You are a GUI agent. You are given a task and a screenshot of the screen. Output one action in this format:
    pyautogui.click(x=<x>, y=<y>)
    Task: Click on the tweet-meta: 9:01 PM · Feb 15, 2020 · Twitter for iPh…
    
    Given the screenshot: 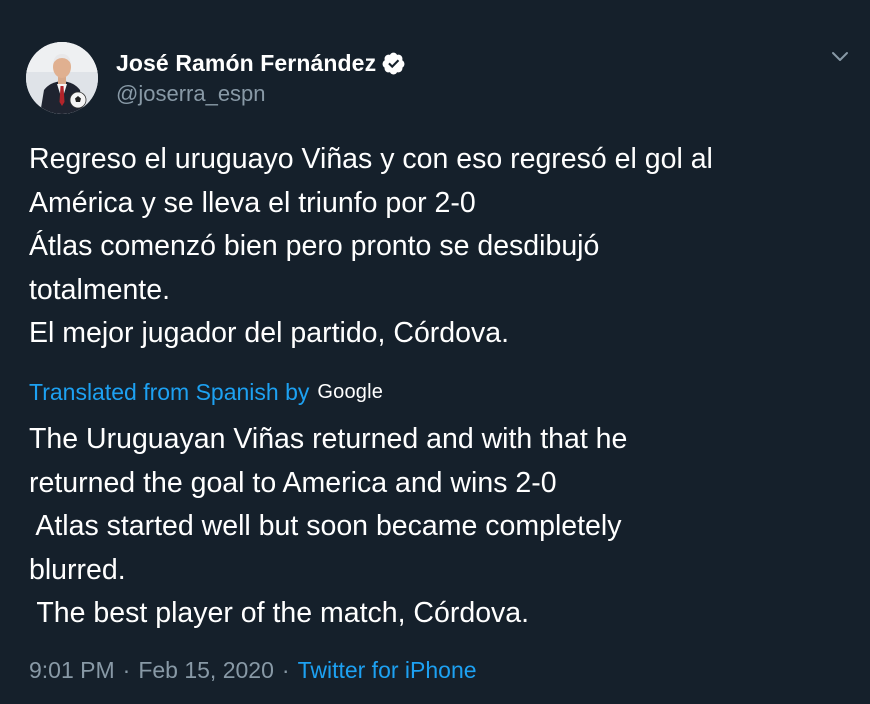 What is the action you would take?
    pyautogui.click(x=253, y=670)
    